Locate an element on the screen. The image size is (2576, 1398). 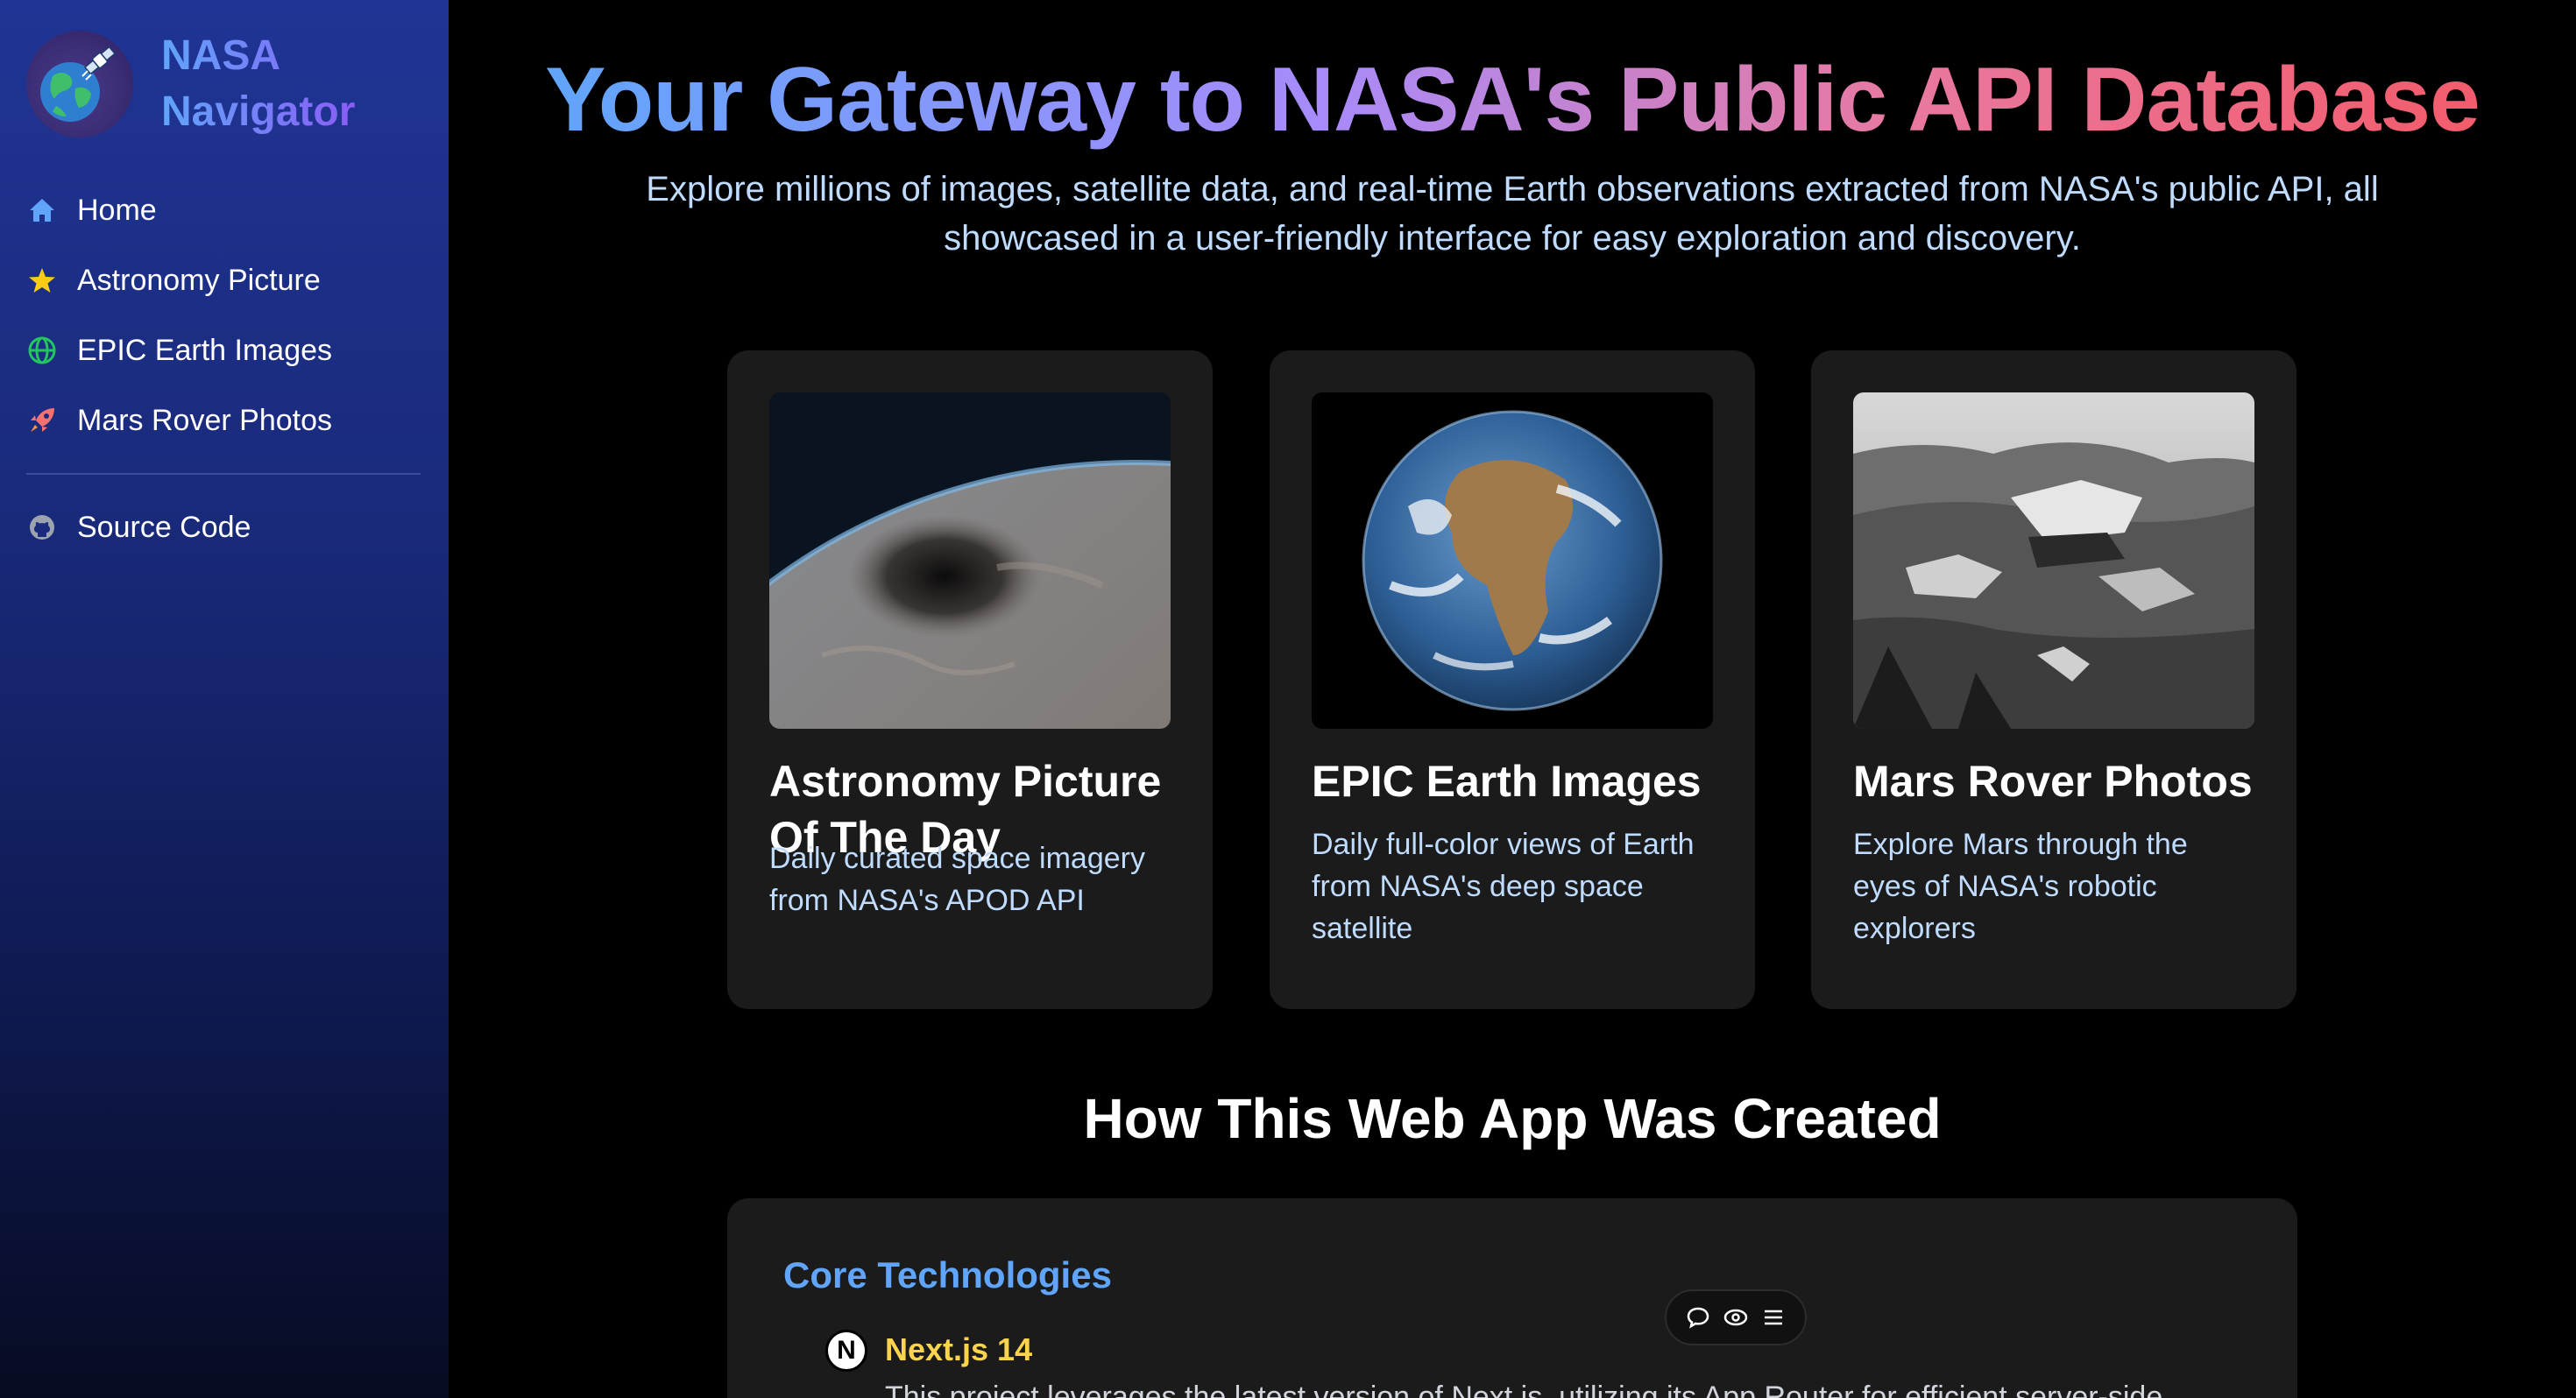
card-title: Mars Rover Photos is located at coordinates (2059, 781).